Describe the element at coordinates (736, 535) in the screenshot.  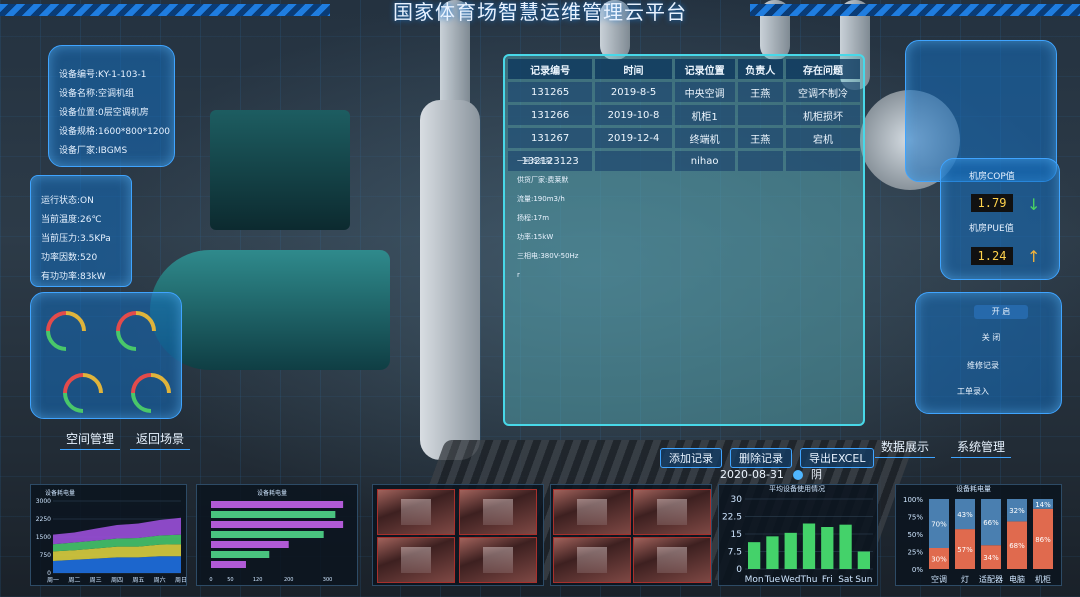
I see `y-tick-label: 15` at that location.